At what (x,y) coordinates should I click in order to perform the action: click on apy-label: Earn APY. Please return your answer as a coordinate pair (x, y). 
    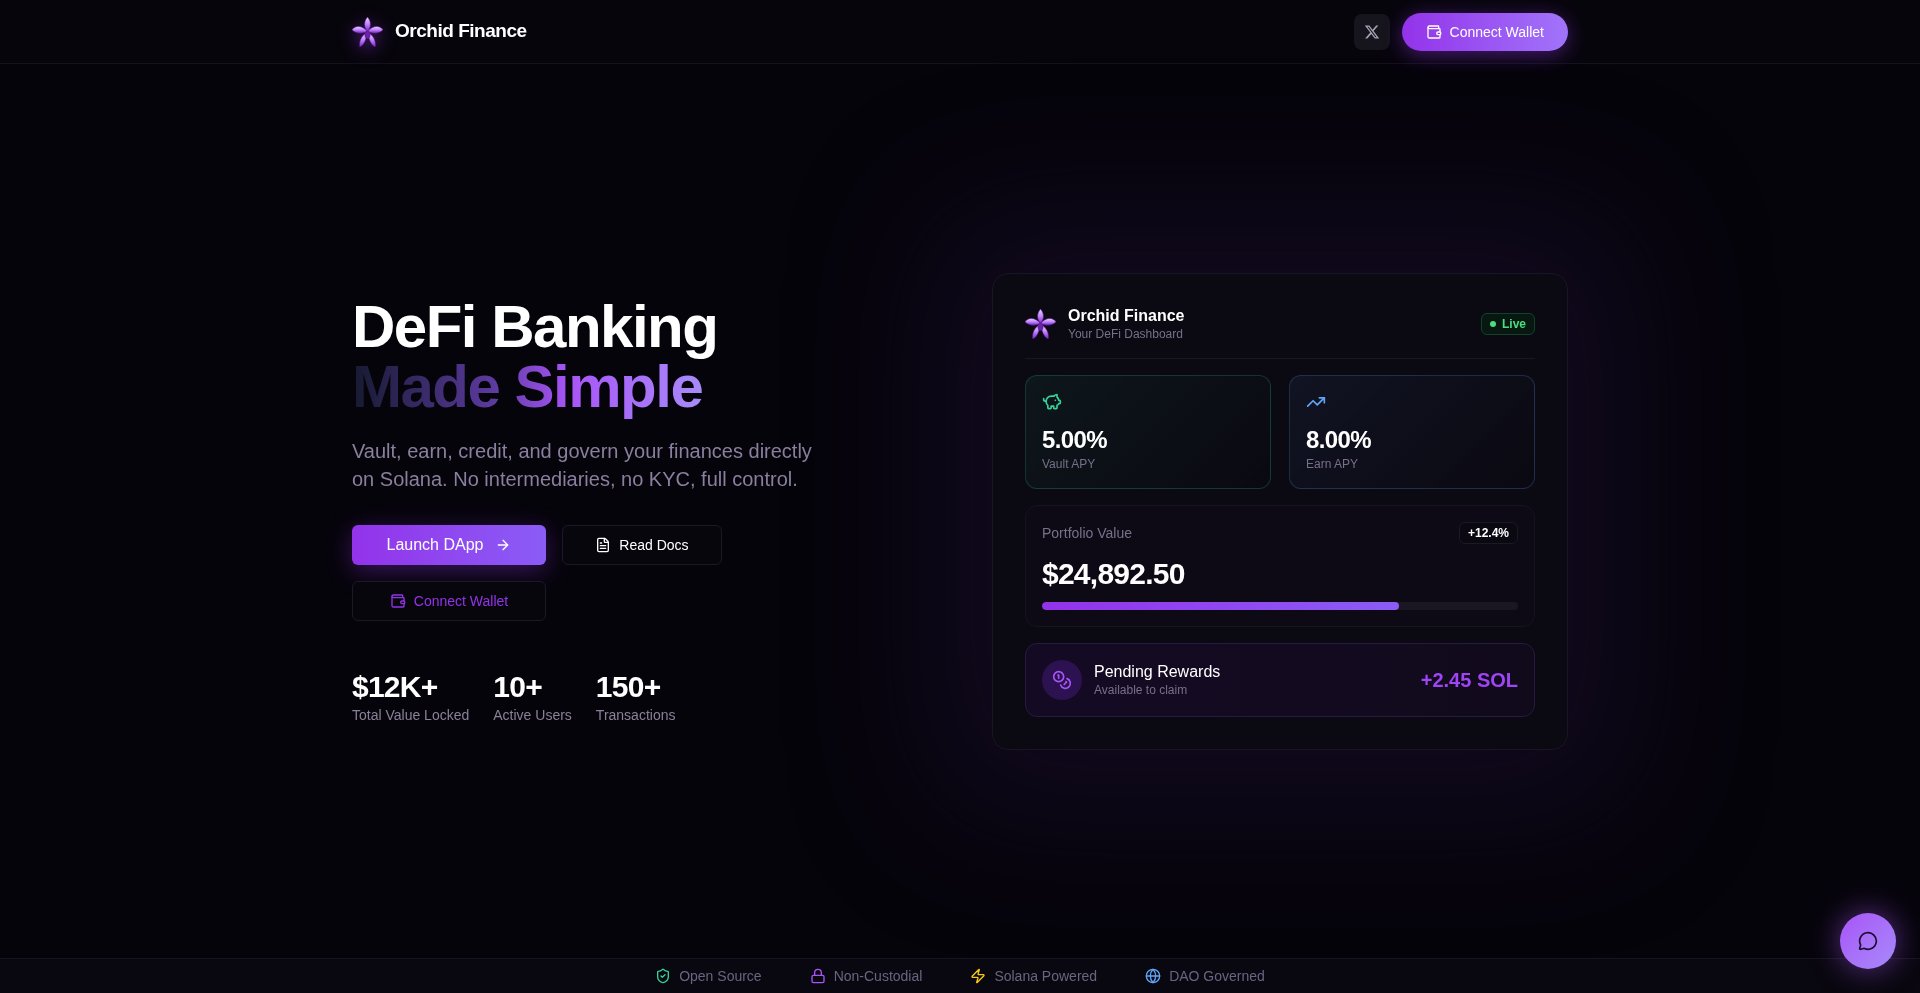
    Looking at the image, I should click on (1333, 463).